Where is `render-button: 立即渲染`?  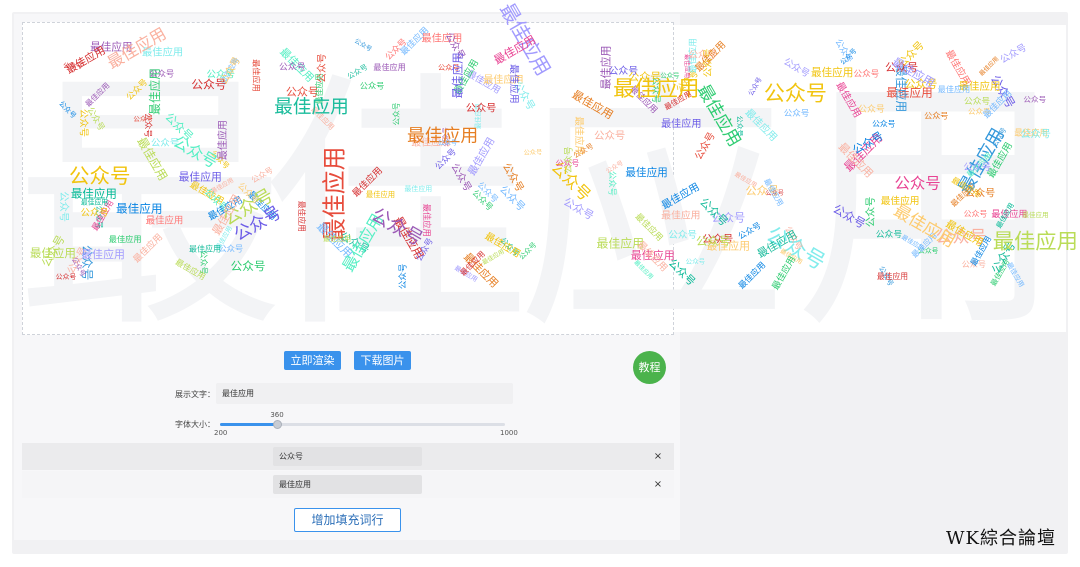
render-button: 立即渲染 is located at coordinates (312, 360).